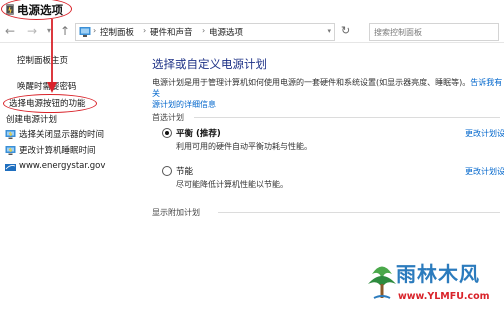 Image resolution: width=504 pixels, height=315 pixels. I want to click on breadcrumb-hardware-sound: 硬件和声音, so click(171, 32).